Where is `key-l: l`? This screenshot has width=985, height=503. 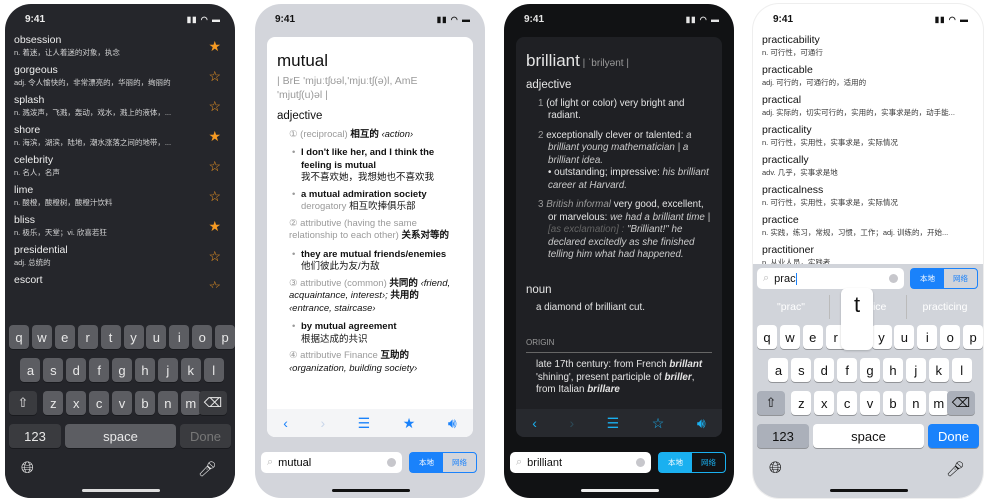
key-l: l is located at coordinates (961, 370).